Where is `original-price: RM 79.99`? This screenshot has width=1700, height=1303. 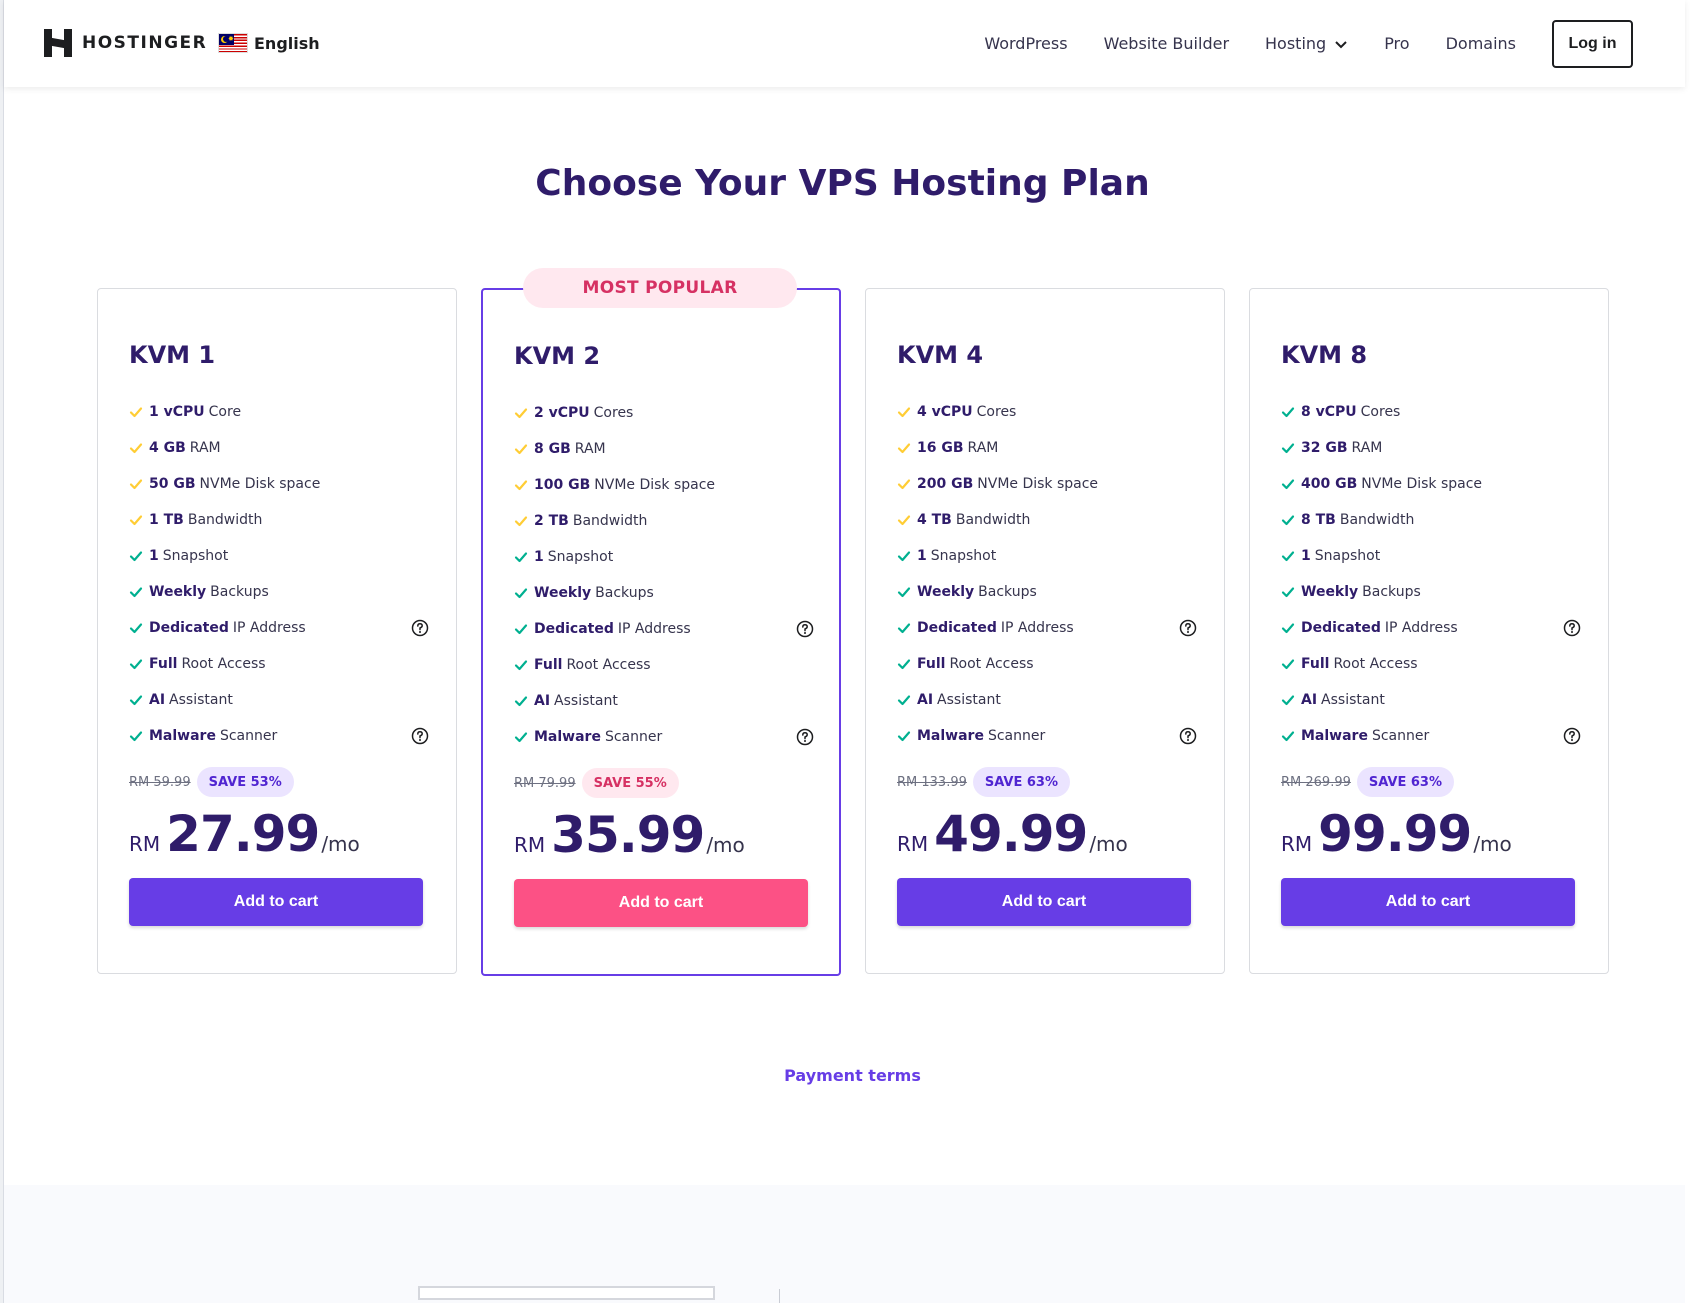 original-price: RM 79.99 is located at coordinates (545, 783).